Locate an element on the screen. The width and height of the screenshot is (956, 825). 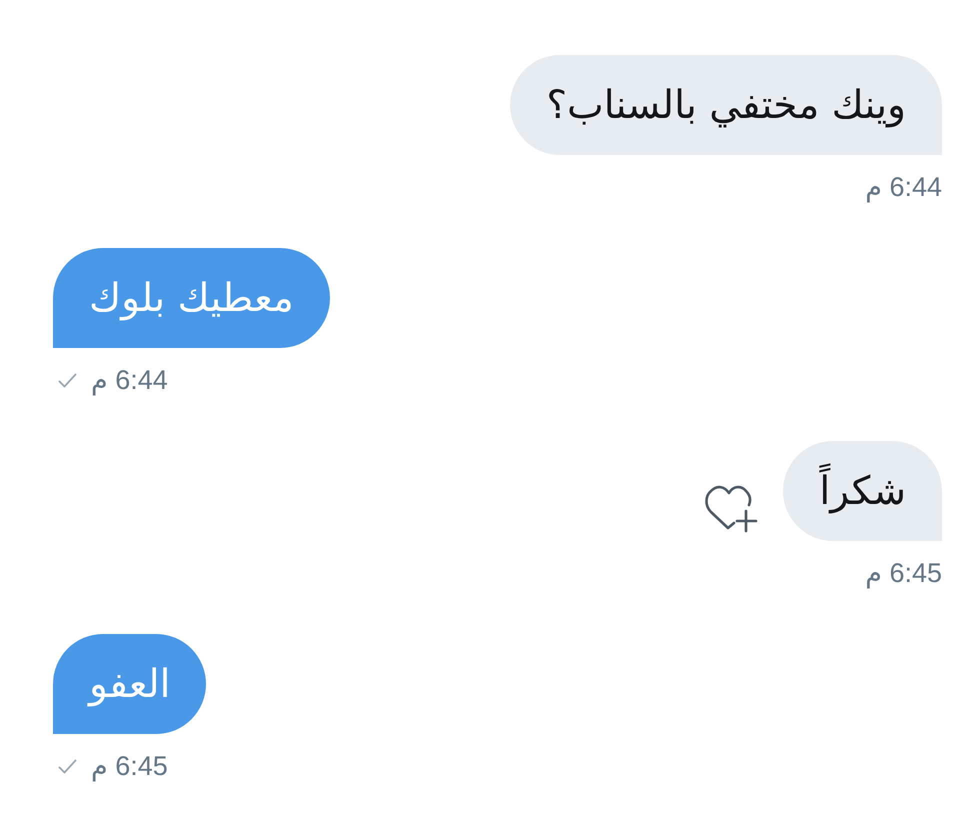
message-bubble: العفو is located at coordinates (129, 684).